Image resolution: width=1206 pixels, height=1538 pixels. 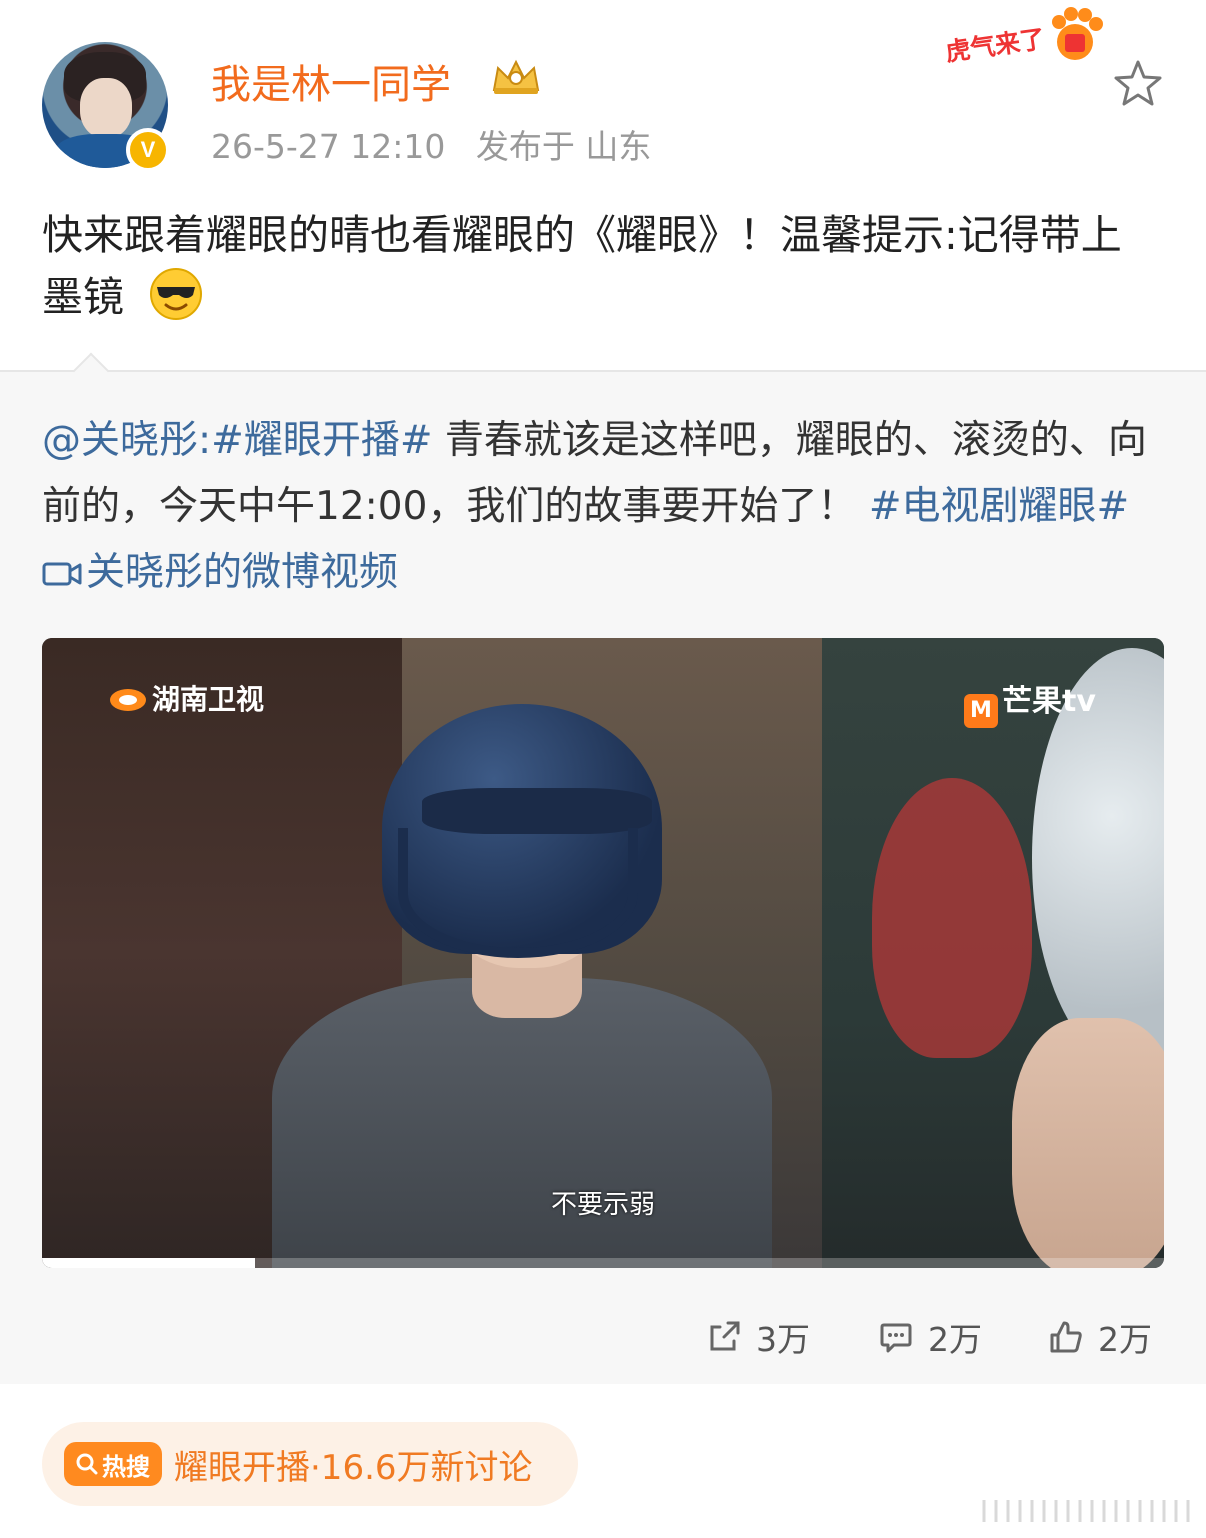 I want to click on campaign-badge-label: 虎气来了, so click(x=995, y=45).